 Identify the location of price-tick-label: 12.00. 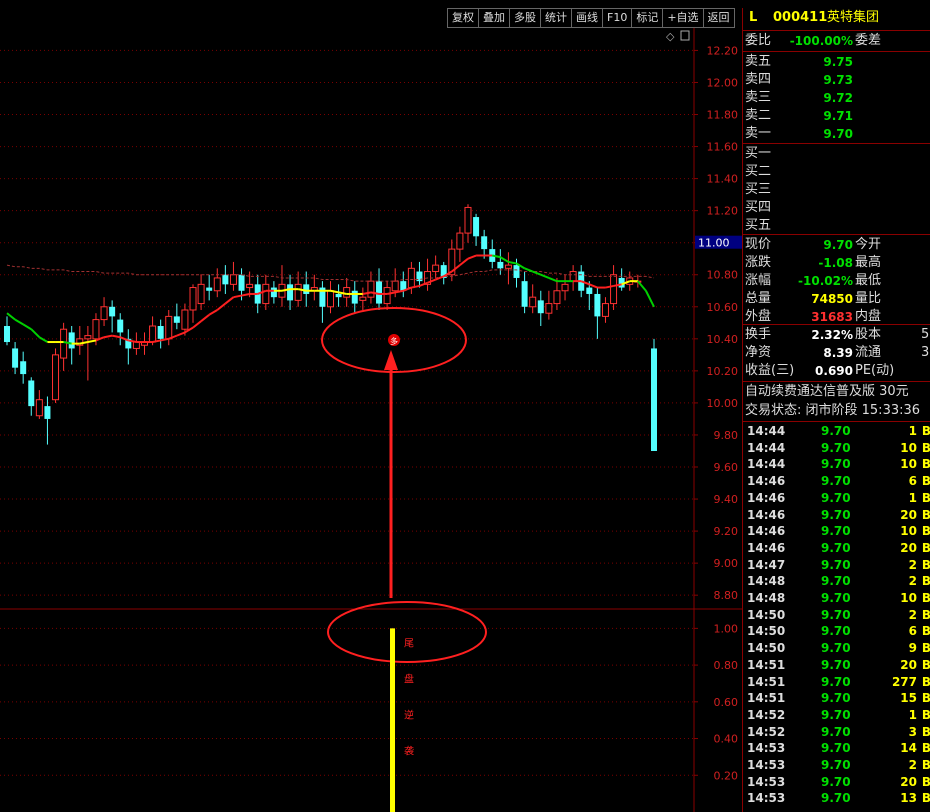
(723, 82).